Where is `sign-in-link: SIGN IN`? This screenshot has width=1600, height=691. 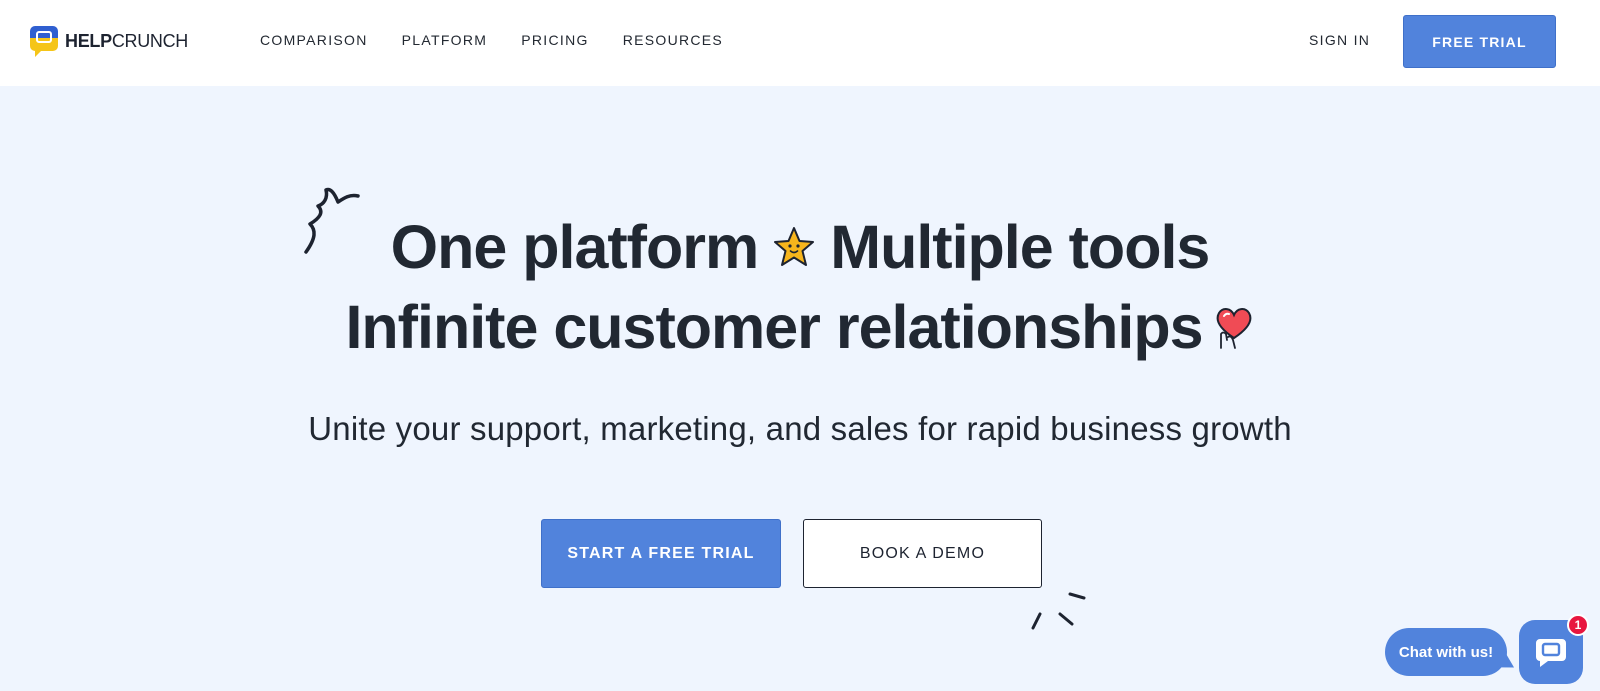
sign-in-link: SIGN IN is located at coordinates (1339, 40).